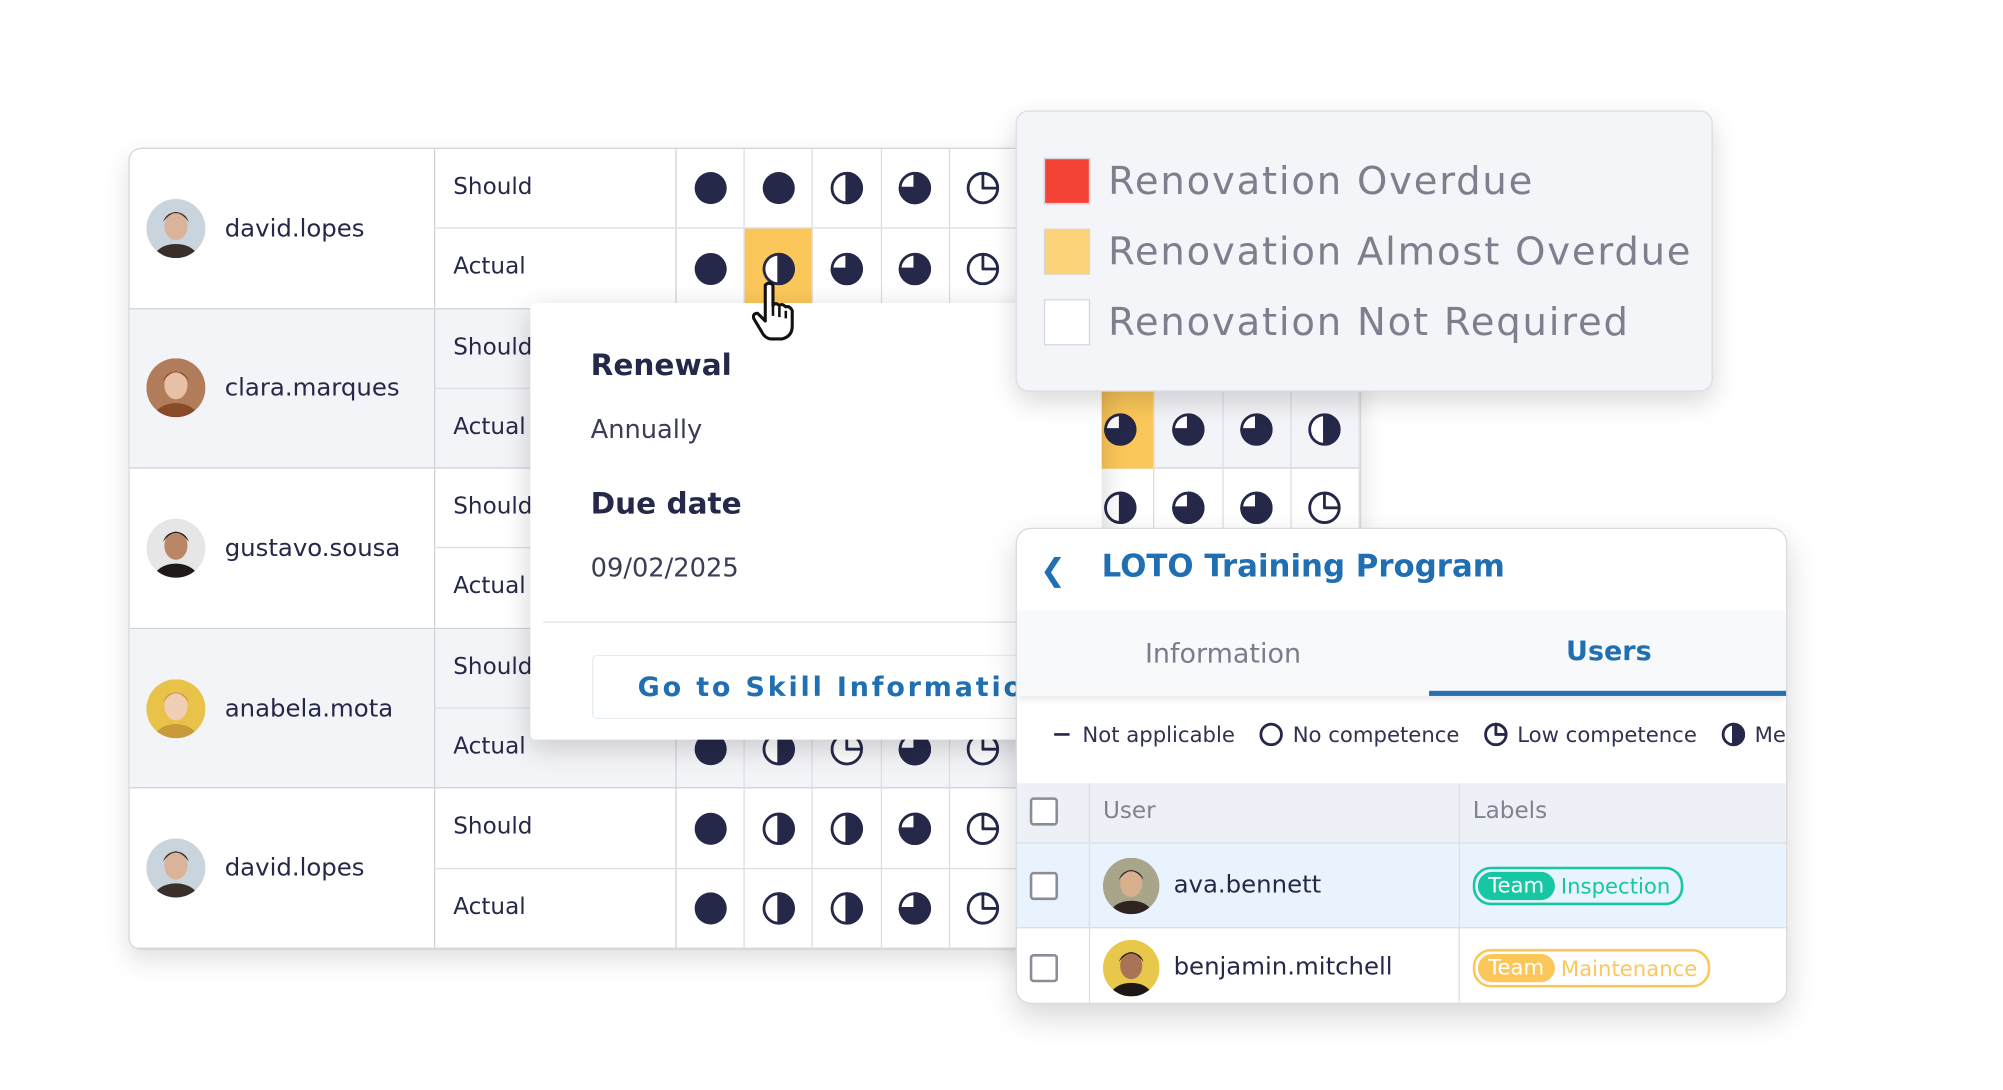 This screenshot has height=1090, width=2003. I want to click on table-row: benjamin.mitchell Team Maintenance, so click(1401, 965).